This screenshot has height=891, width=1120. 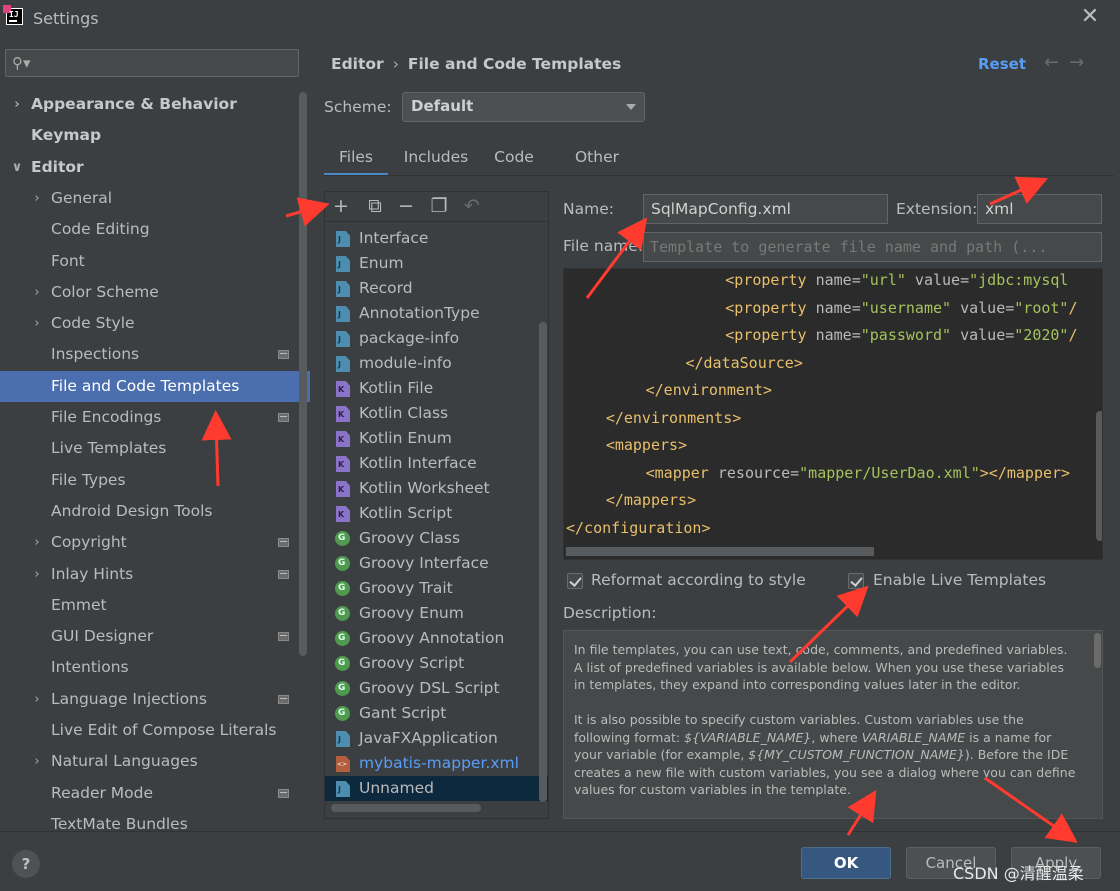 What do you see at coordinates (155, 448) in the screenshot?
I see `sidebar-item: Live Templates` at bounding box center [155, 448].